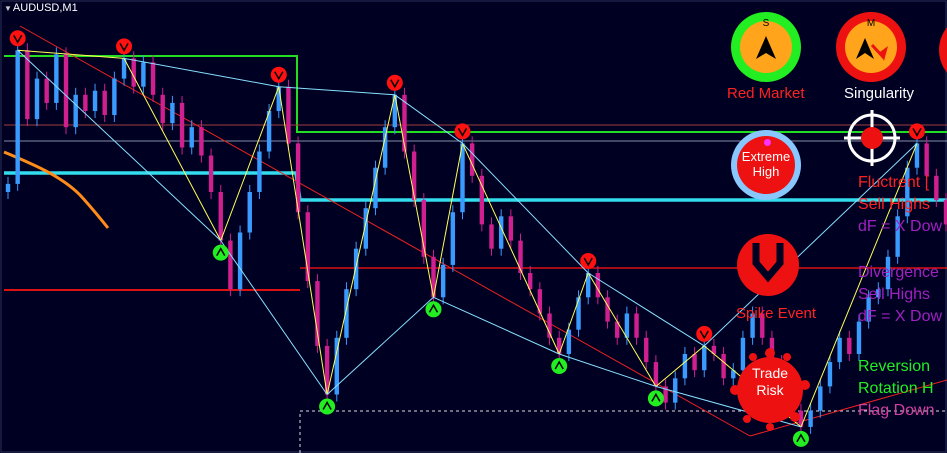 This screenshot has width=947, height=453. I want to click on flag-down-annotation: Flag Down, so click(896, 410).